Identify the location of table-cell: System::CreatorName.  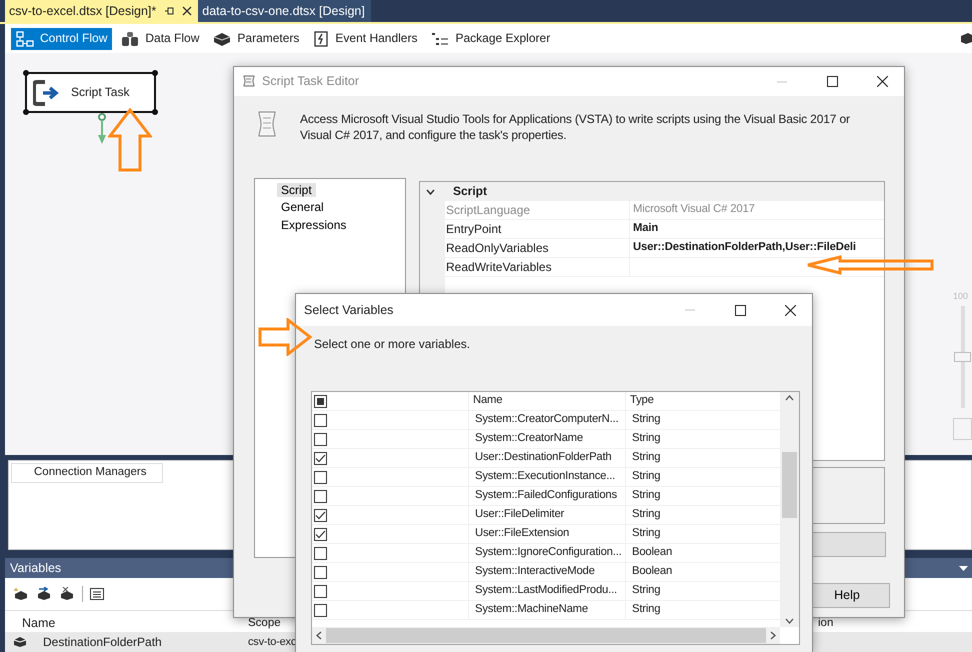
(529, 439).